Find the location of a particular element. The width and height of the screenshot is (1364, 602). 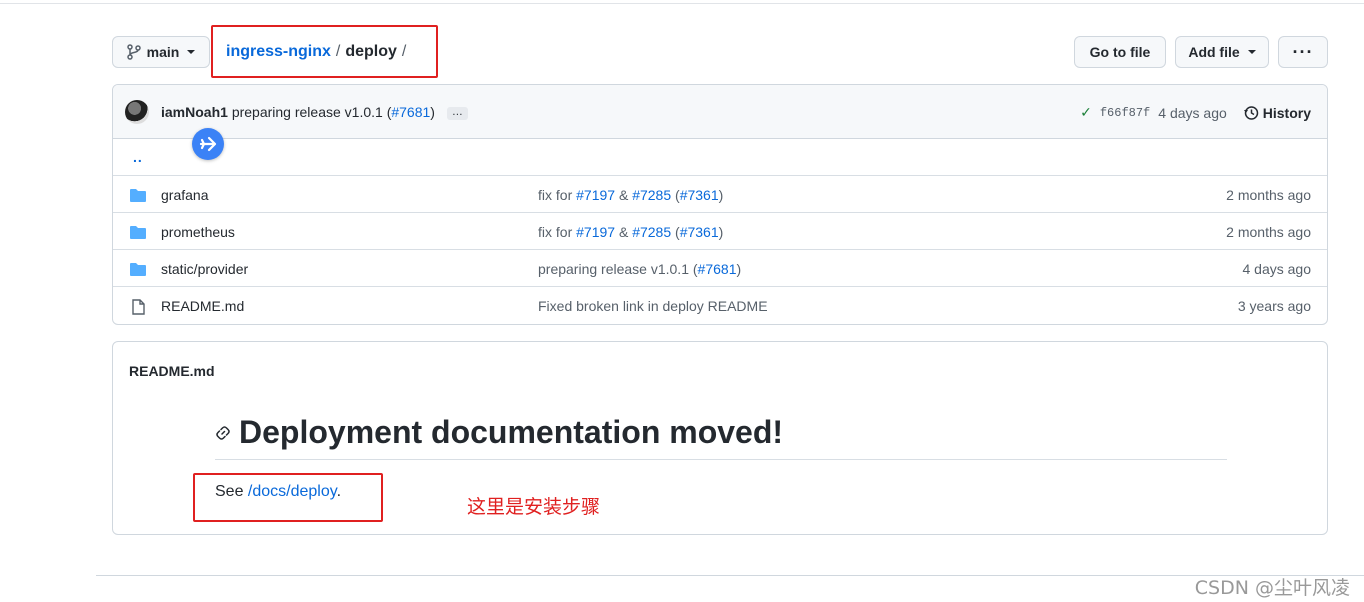

commit-meta: ✓ f66f87f 4 days ago History is located at coordinates (1195, 112).